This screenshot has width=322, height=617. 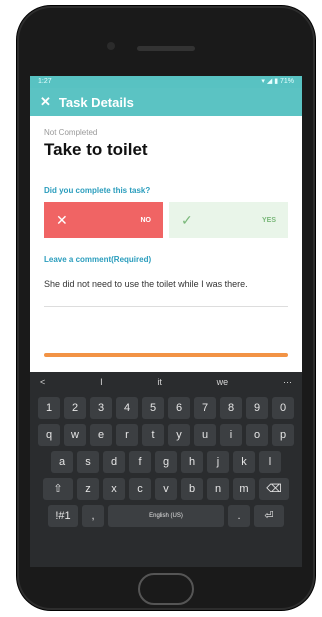 What do you see at coordinates (268, 220) in the screenshot?
I see `yes-button-label: YES` at bounding box center [268, 220].